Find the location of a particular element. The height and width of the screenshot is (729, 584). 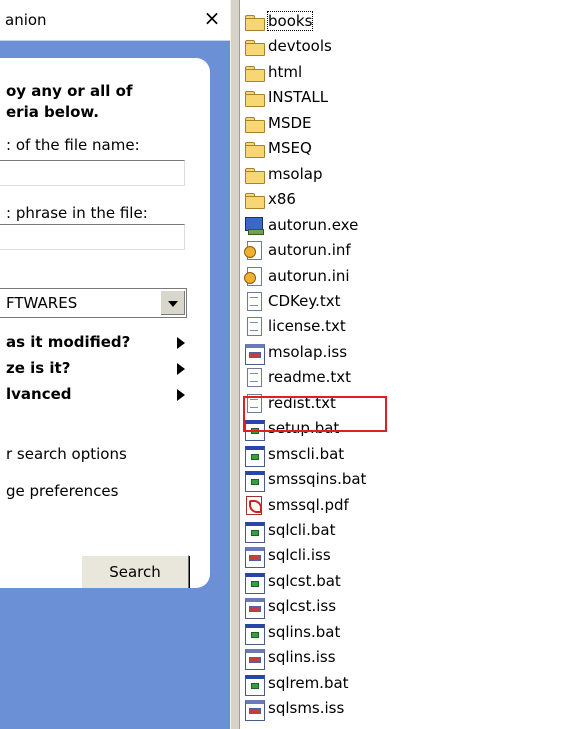

file-row: CDKey.txt is located at coordinates (292, 301).